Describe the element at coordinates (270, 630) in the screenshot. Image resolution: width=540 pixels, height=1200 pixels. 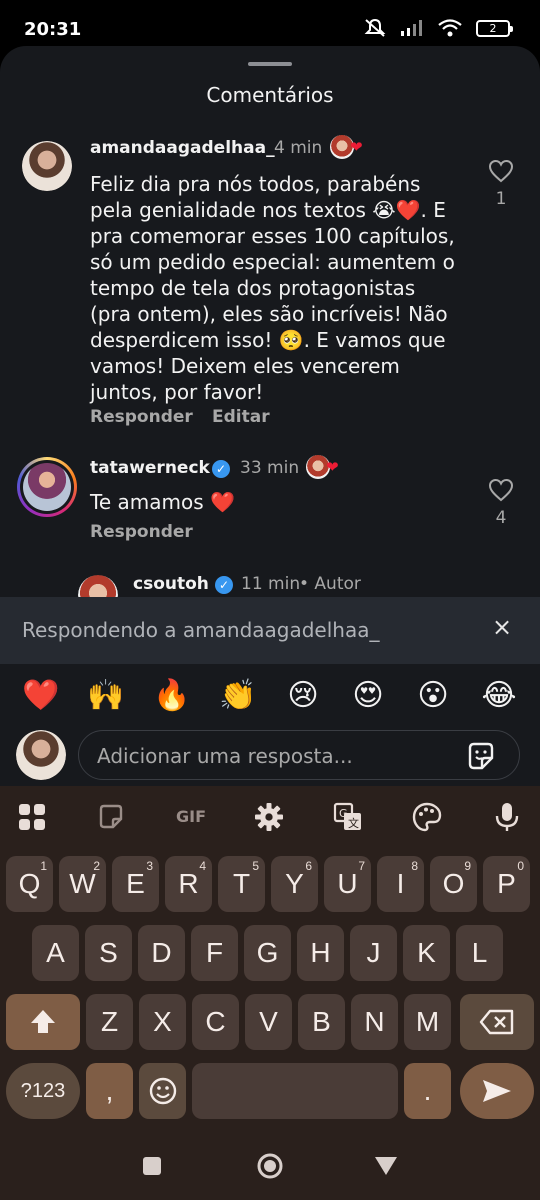
I see `replying-to-bar: Respondendo a amandaagadelhaa_ ×` at that location.